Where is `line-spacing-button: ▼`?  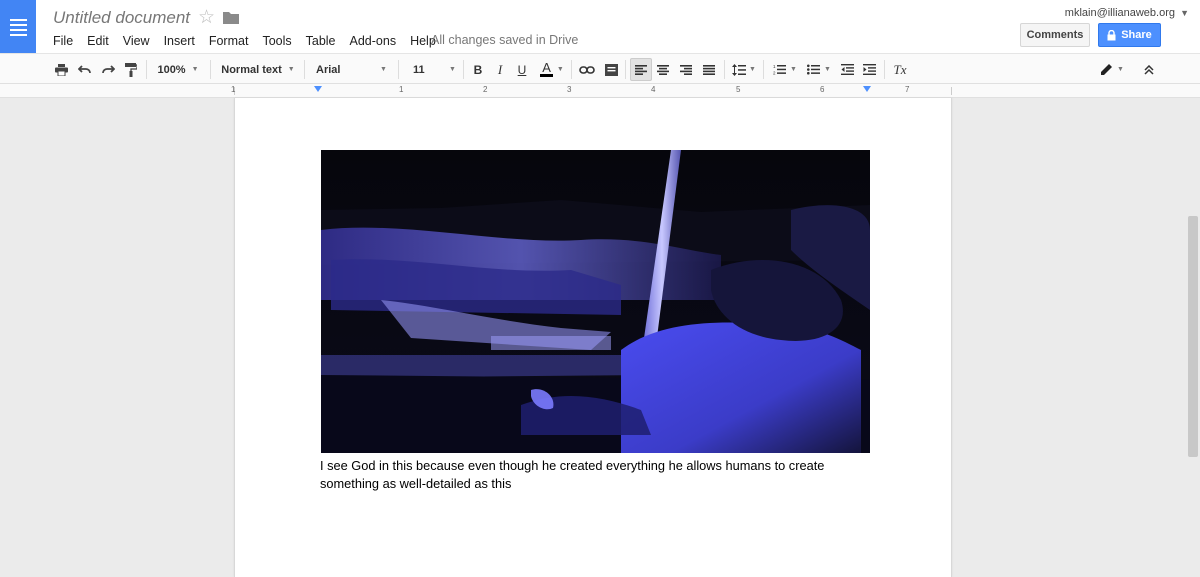
line-spacing-button: ▼ is located at coordinates (744, 69).